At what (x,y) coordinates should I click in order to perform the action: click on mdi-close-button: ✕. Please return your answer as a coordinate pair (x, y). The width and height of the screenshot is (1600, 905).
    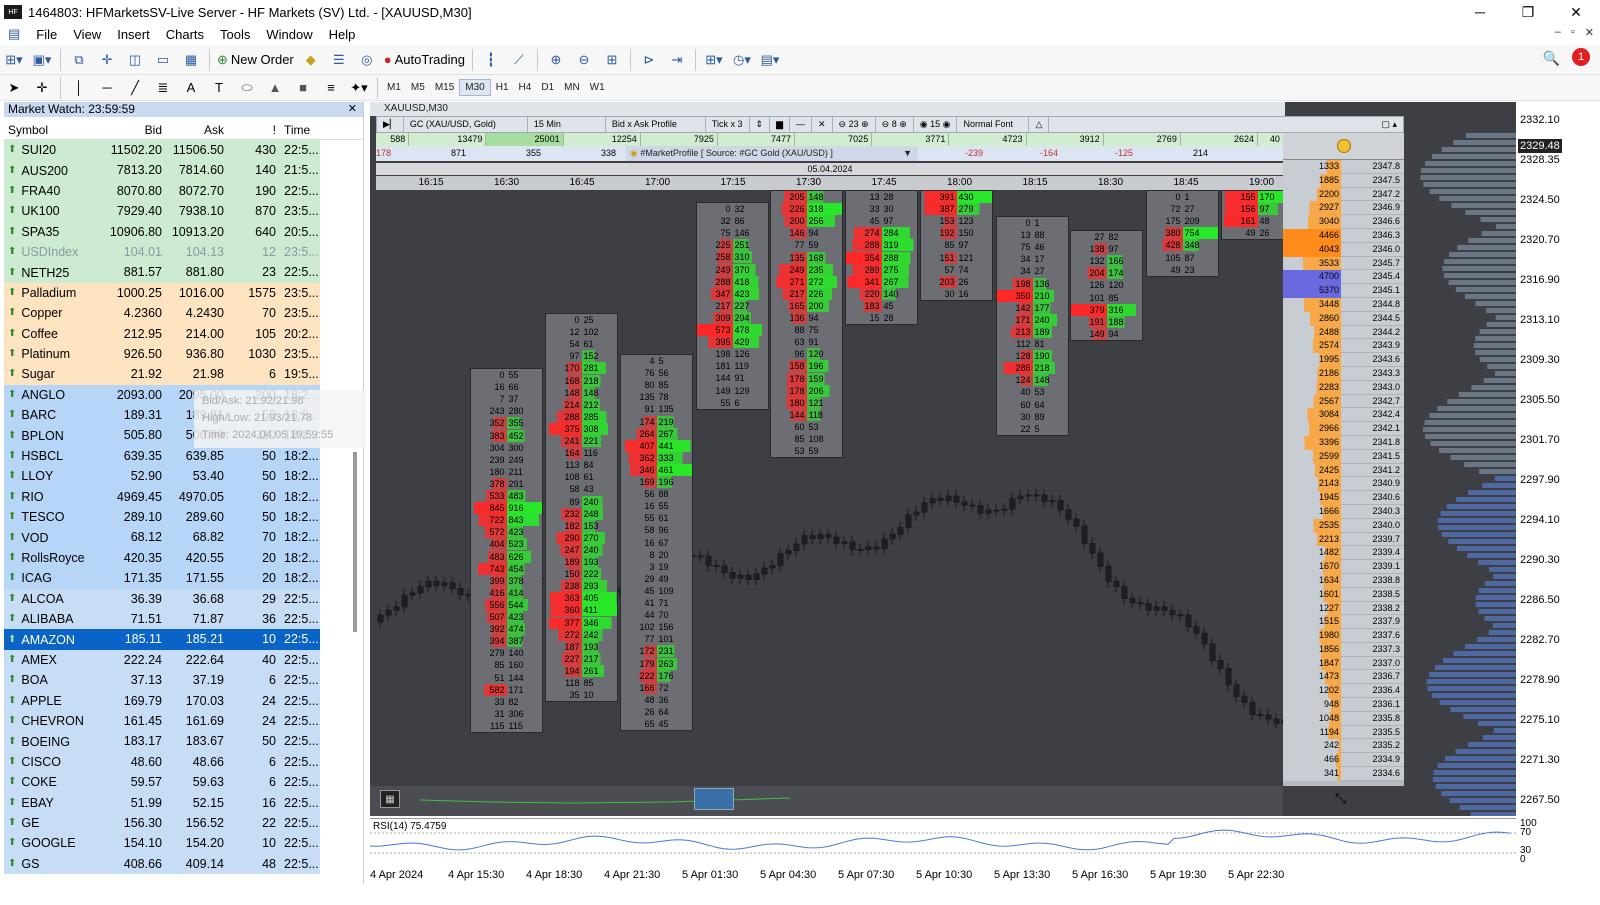
    Looking at the image, I should click on (1589, 32).